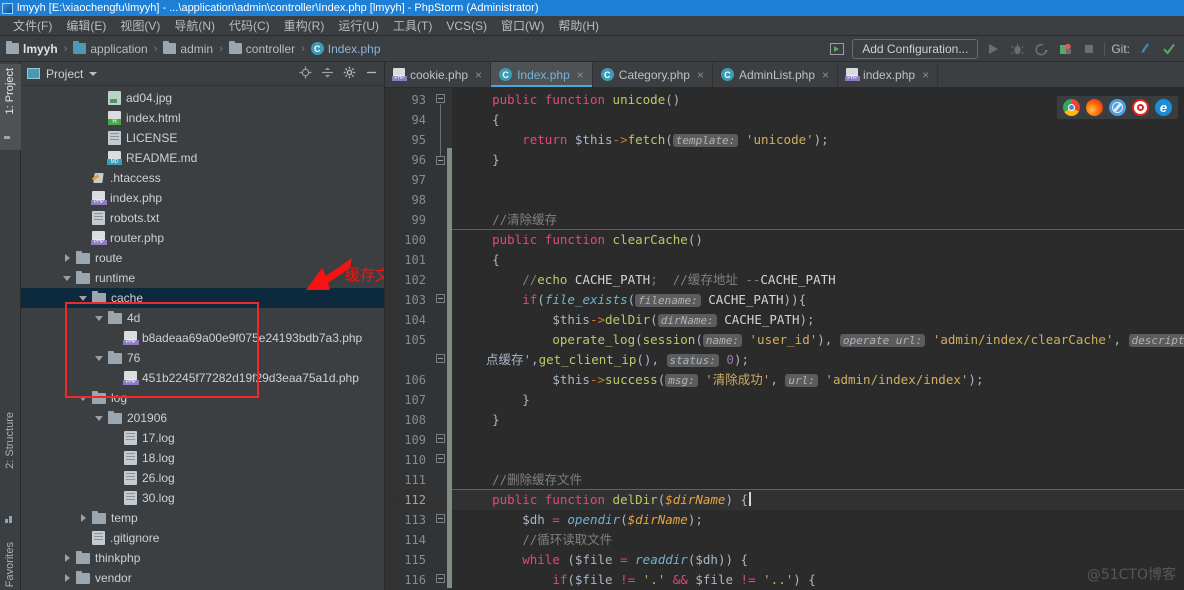 The width and height of the screenshot is (1184, 590). What do you see at coordinates (188, 48) in the screenshot?
I see `breadcrumb-item-admin: admin` at bounding box center [188, 48].